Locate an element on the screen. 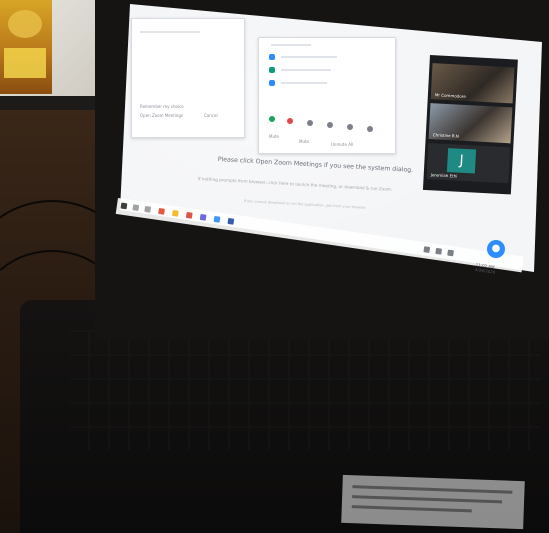 The height and width of the screenshot is (533, 549). search-icon is located at coordinates (136, 208).